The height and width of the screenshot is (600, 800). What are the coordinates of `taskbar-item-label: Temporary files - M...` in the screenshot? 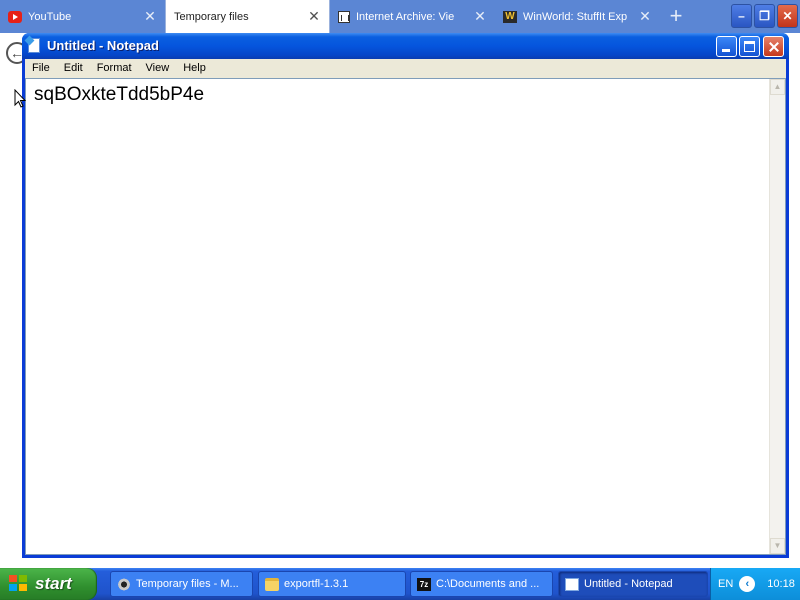 It's located at (187, 584).